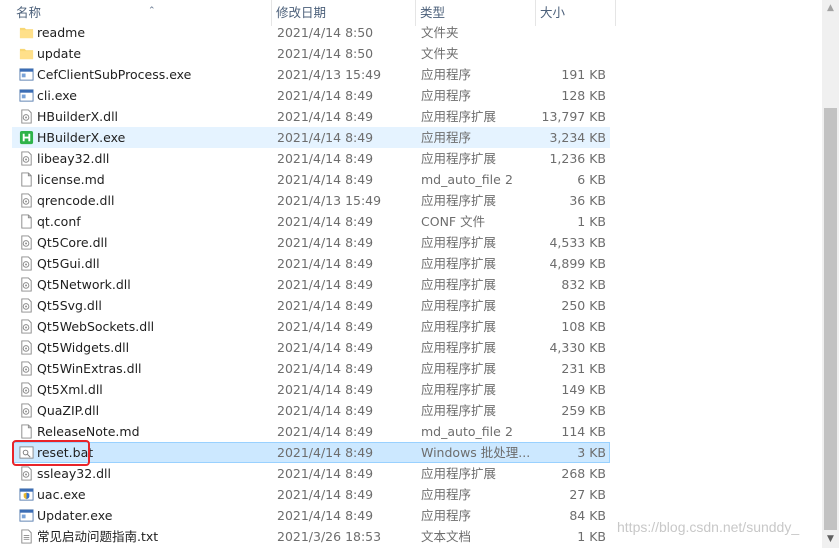 The height and width of the screenshot is (548, 839). What do you see at coordinates (78, 116) in the screenshot?
I see `file-name: HBuilderX.dll` at bounding box center [78, 116].